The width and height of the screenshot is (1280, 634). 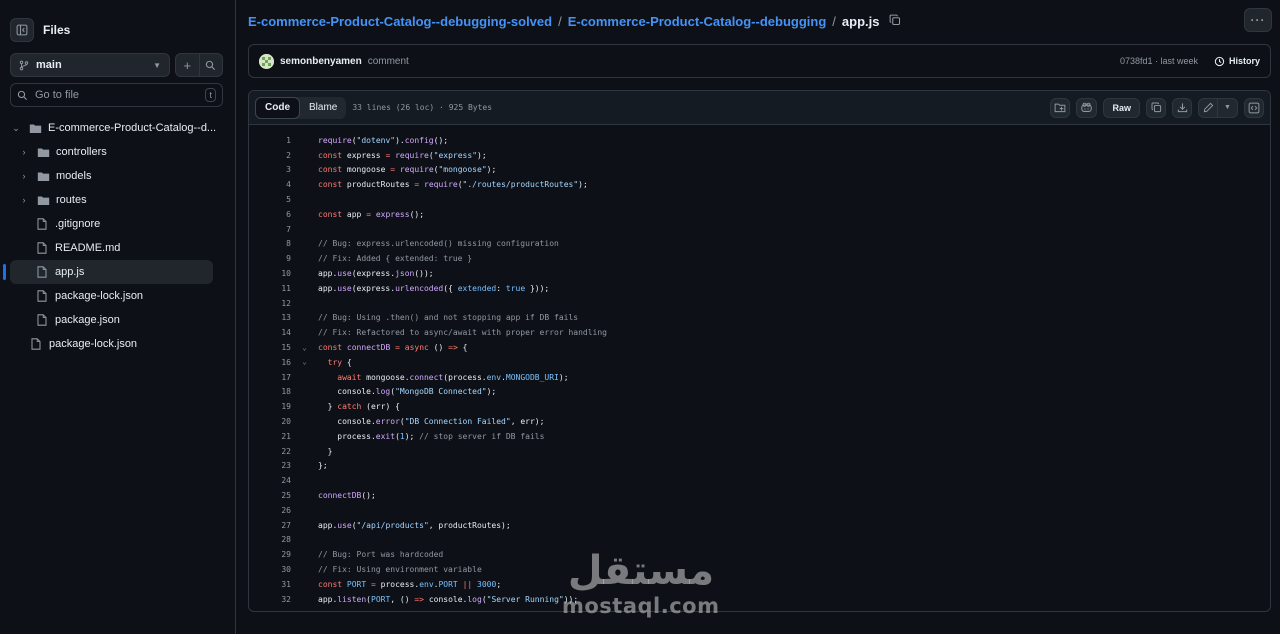 What do you see at coordinates (266, 61) in the screenshot?
I see `avatar` at bounding box center [266, 61].